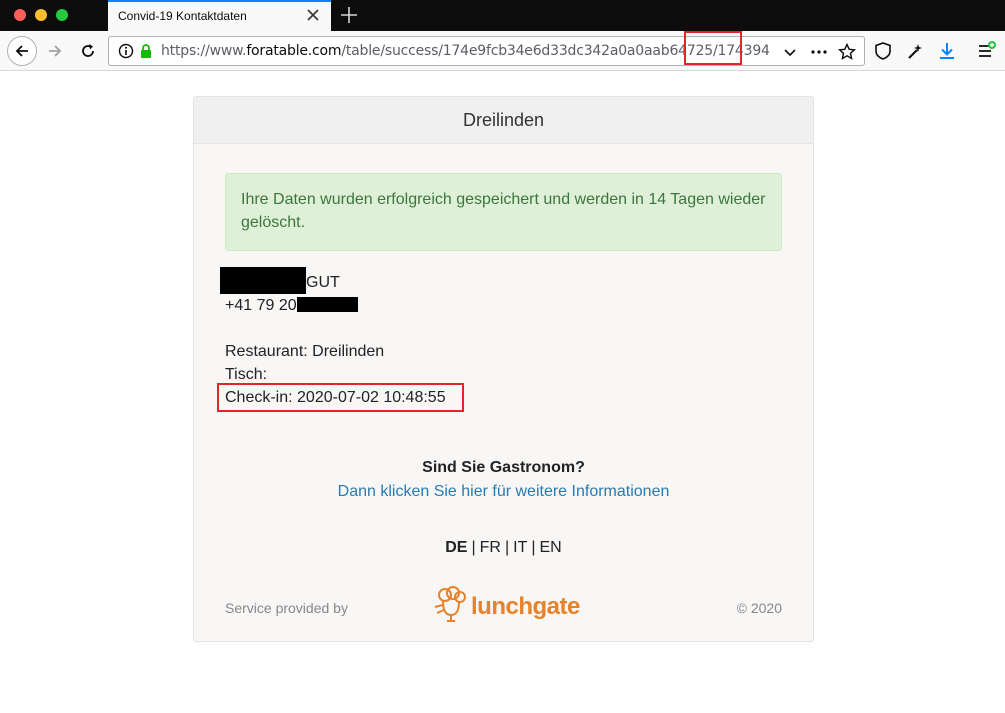  I want to click on download-icon, so click(947, 51).